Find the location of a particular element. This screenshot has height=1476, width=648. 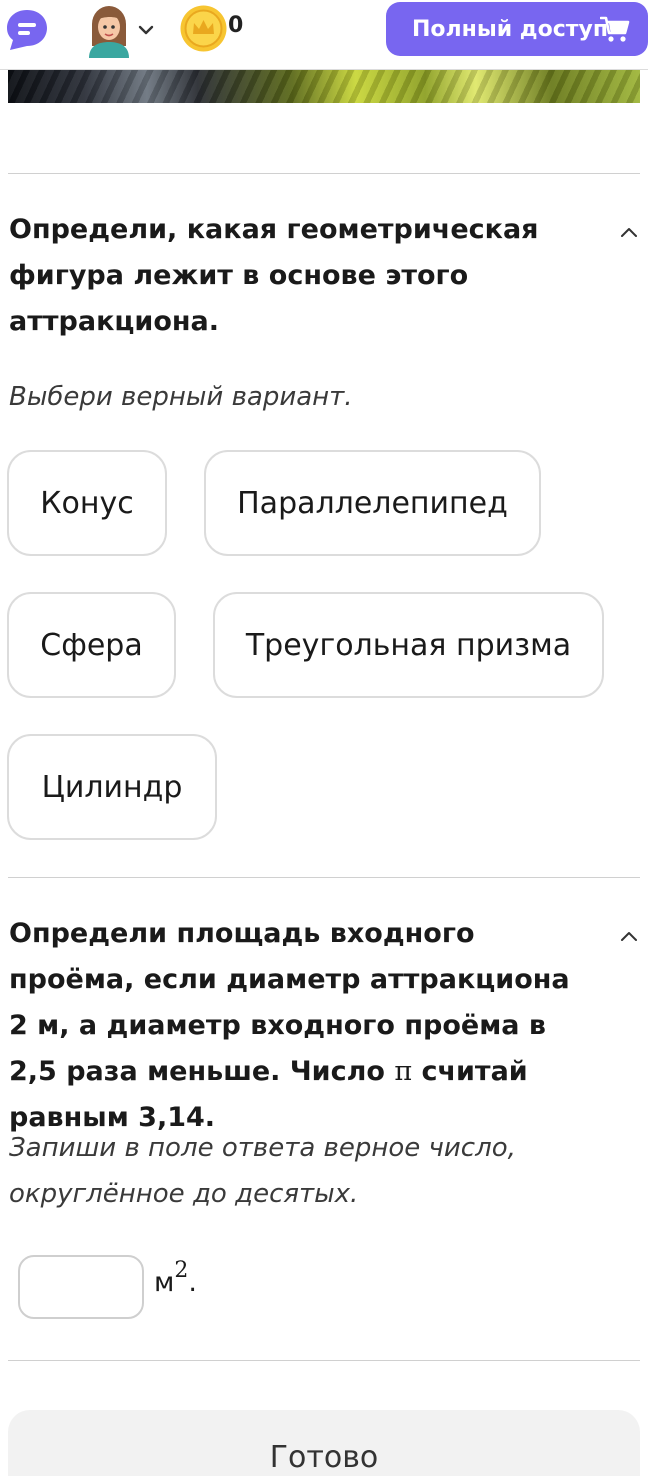

crown-coin-icon is located at coordinates (203, 28).